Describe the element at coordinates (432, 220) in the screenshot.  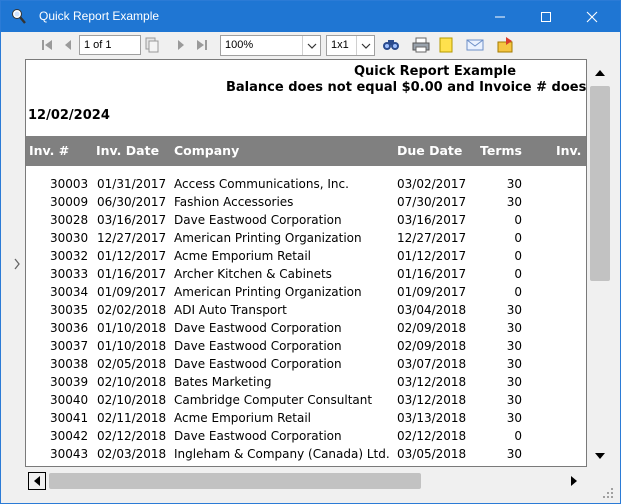
I see `due-date-cell: 03/16/2017` at that location.